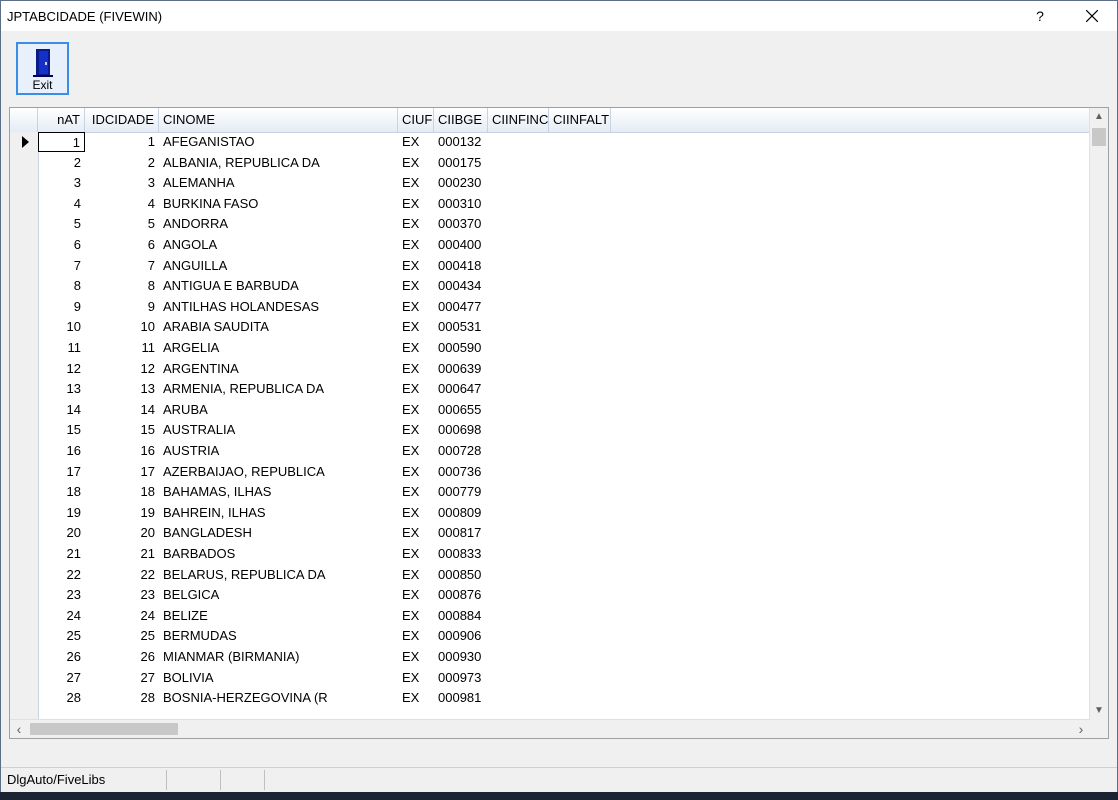 The height and width of the screenshot is (800, 1118). What do you see at coordinates (61, 389) in the screenshot?
I see `cell-nat: 13` at bounding box center [61, 389].